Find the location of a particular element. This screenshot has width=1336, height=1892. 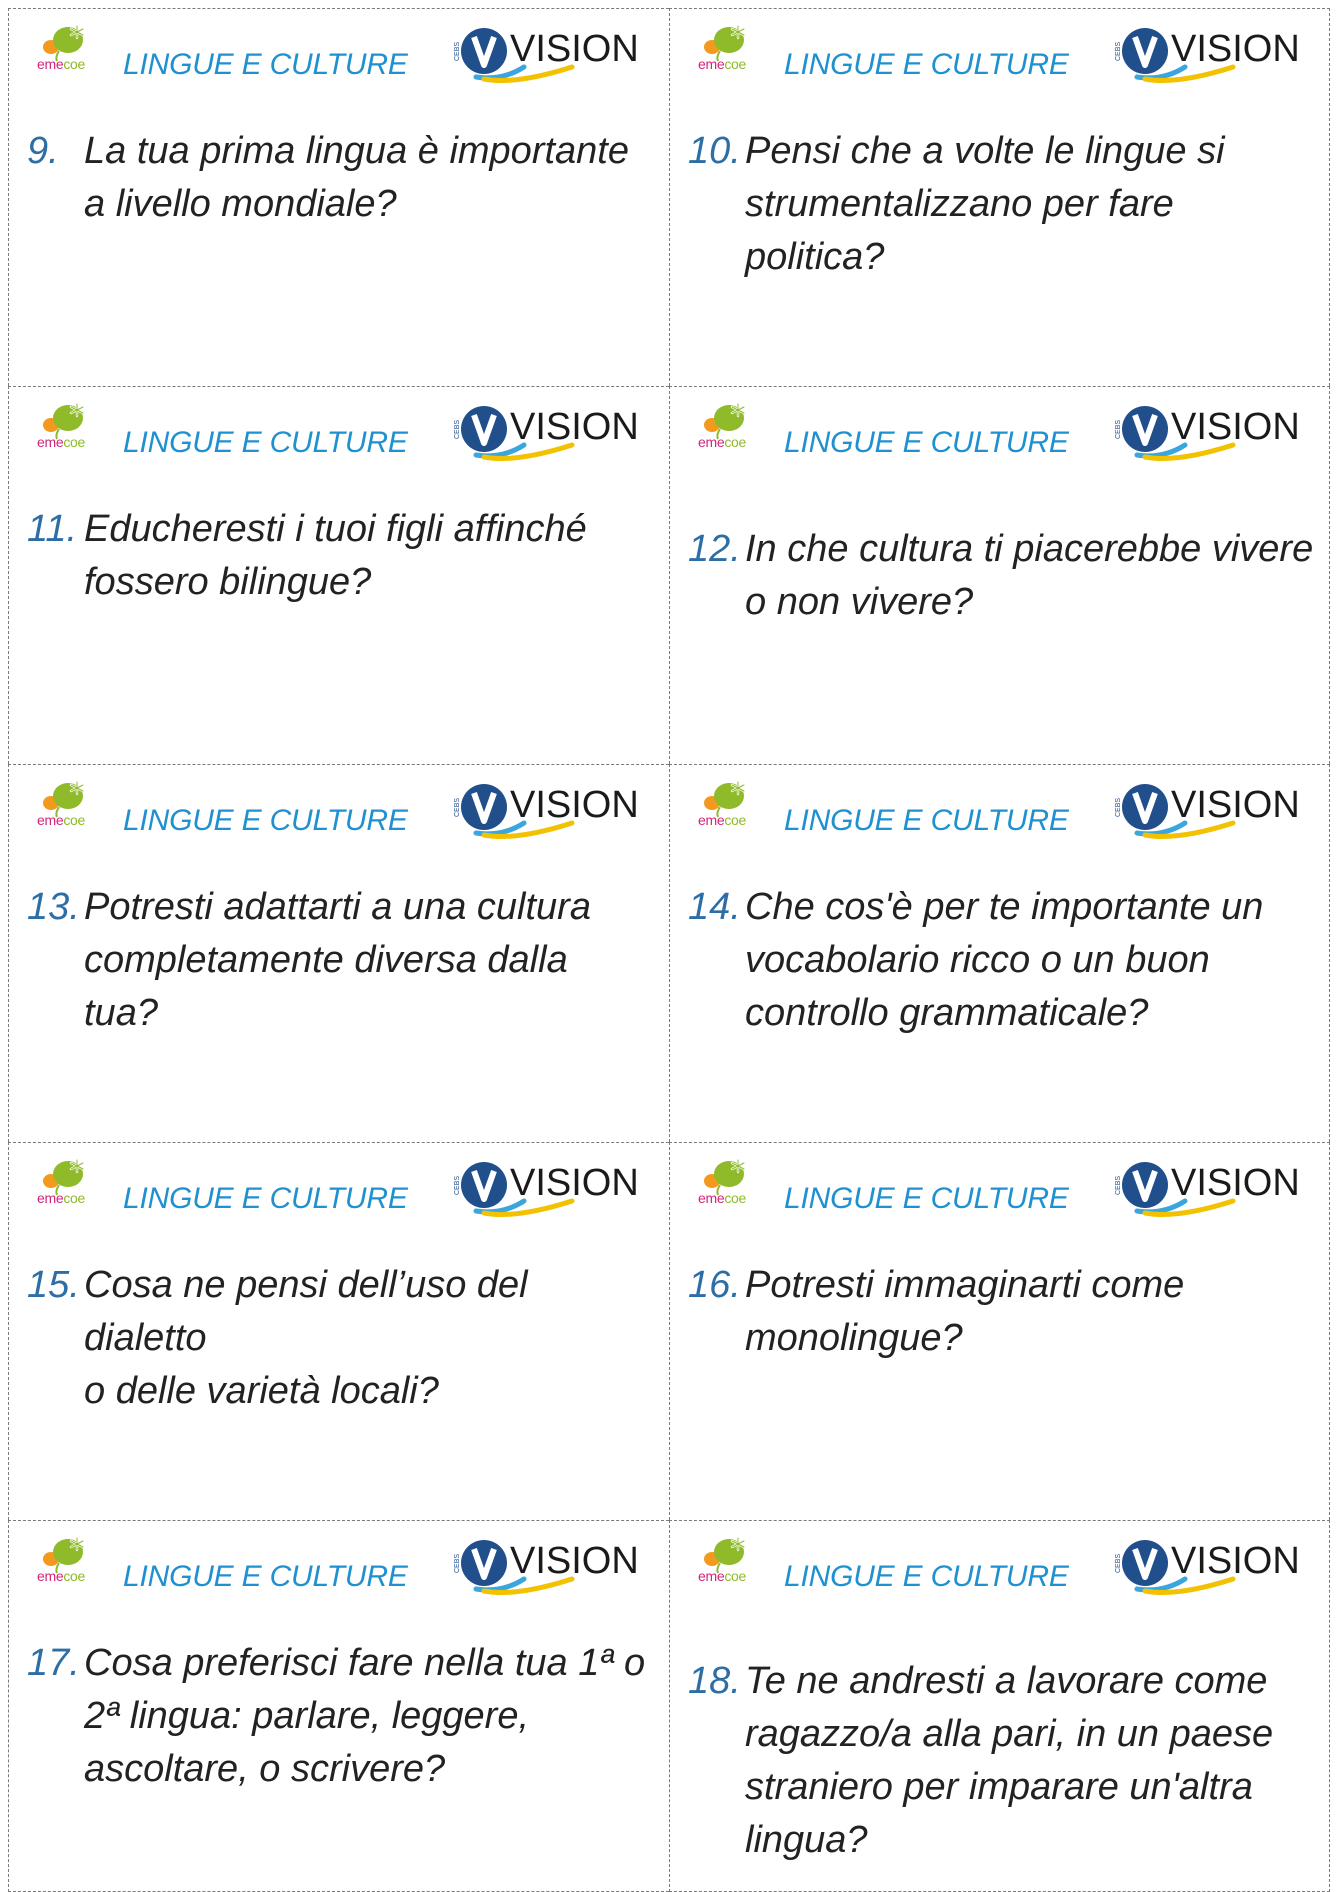

question-text-line: fossero bilingue? is located at coordinates (228, 582).